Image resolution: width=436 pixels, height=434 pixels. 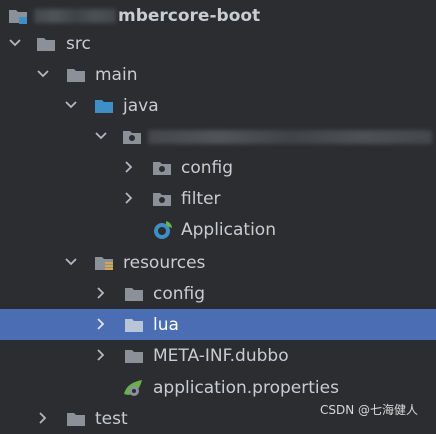 I want to click on module-folder-icon, so click(x=18, y=16).